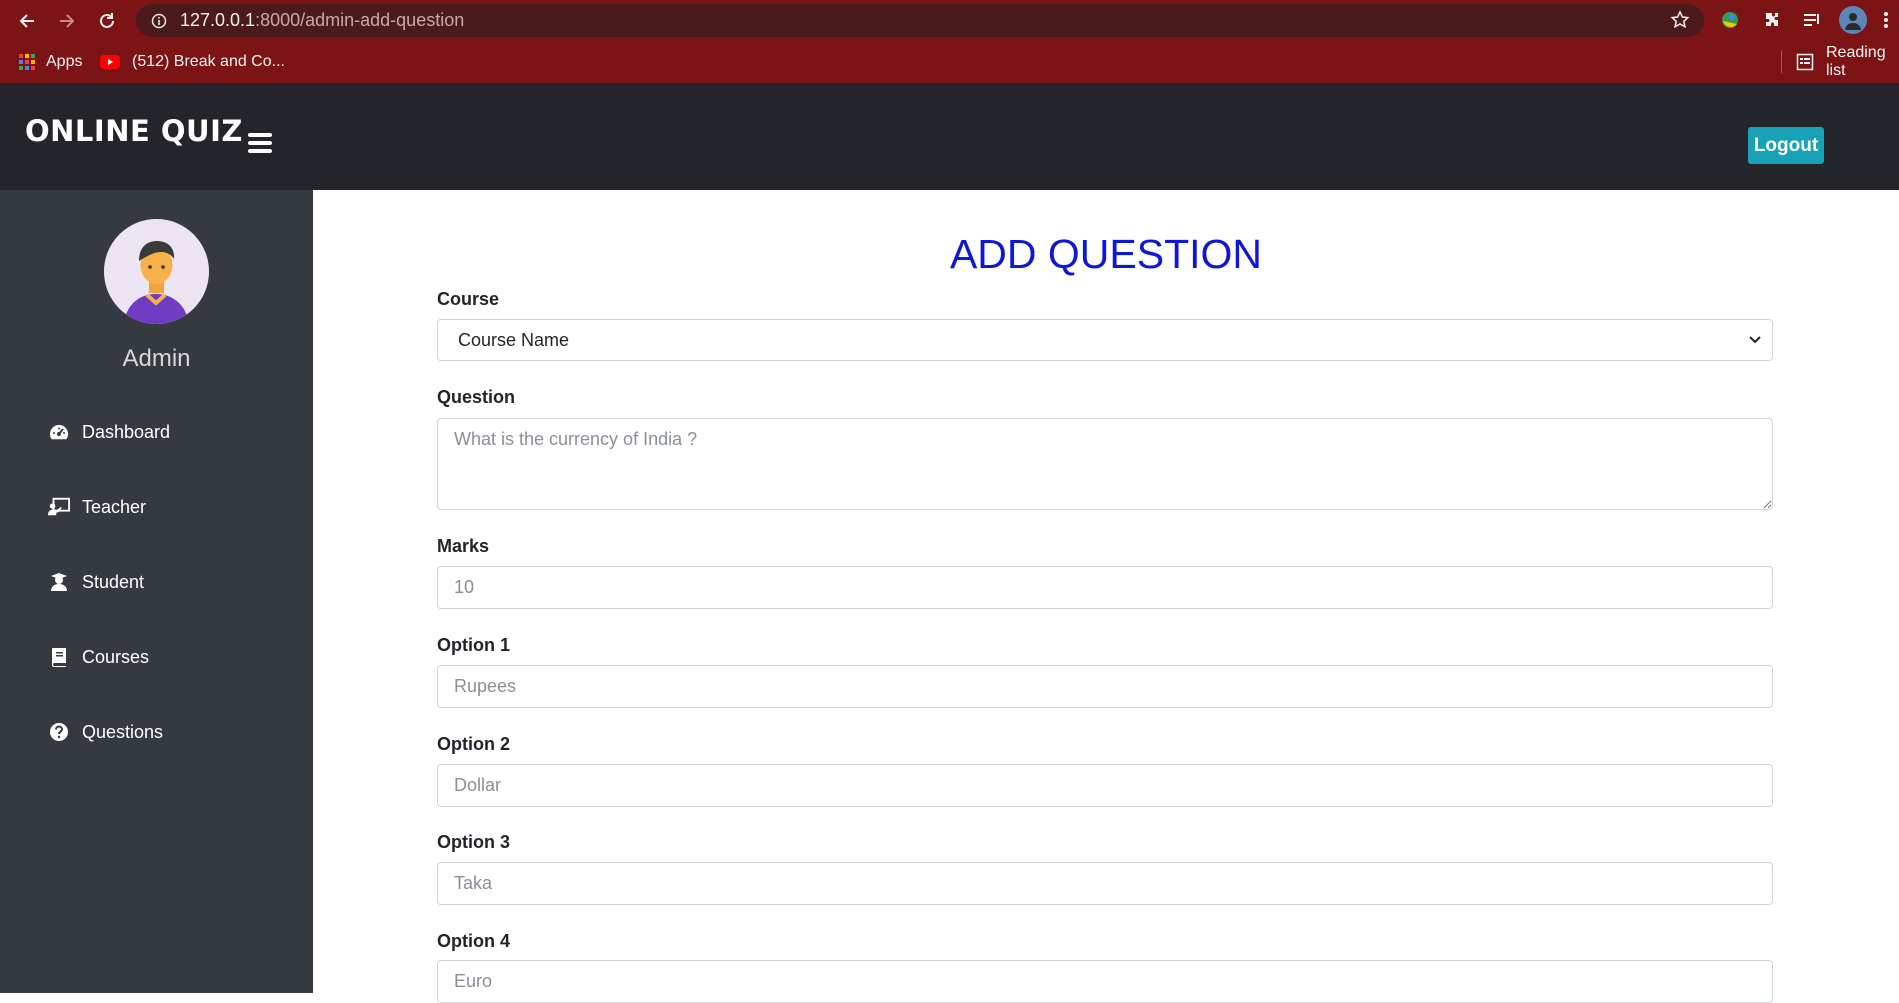  Describe the element at coordinates (123, 731) in the screenshot. I see `sidebar-item-label: Questions` at that location.